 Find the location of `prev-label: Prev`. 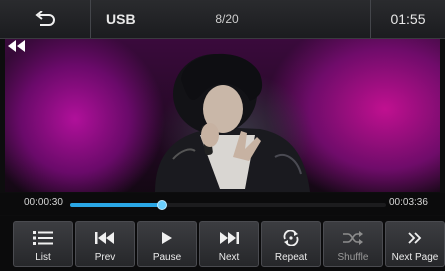

prev-label: Prev is located at coordinates (105, 257).